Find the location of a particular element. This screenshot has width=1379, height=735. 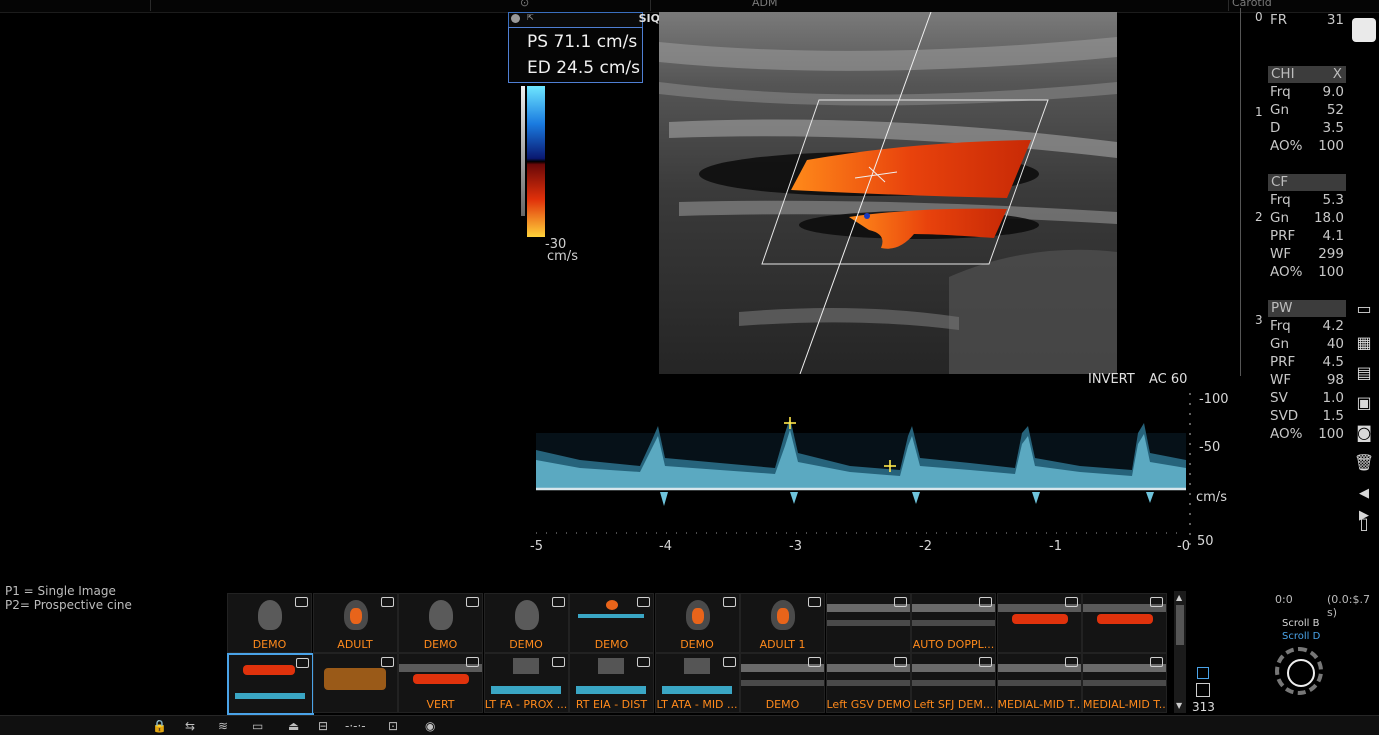

phone-icon: ▯ is located at coordinates (1364, 524).